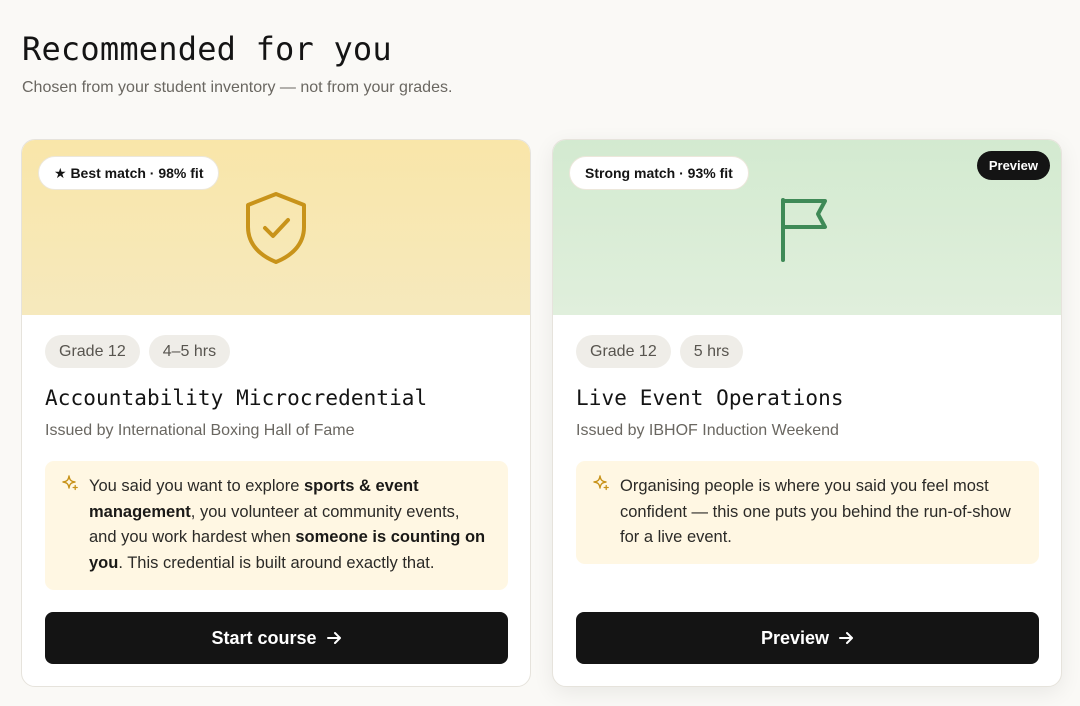  Describe the element at coordinates (1013, 165) in the screenshot. I see `preview-badge: Preview` at that location.